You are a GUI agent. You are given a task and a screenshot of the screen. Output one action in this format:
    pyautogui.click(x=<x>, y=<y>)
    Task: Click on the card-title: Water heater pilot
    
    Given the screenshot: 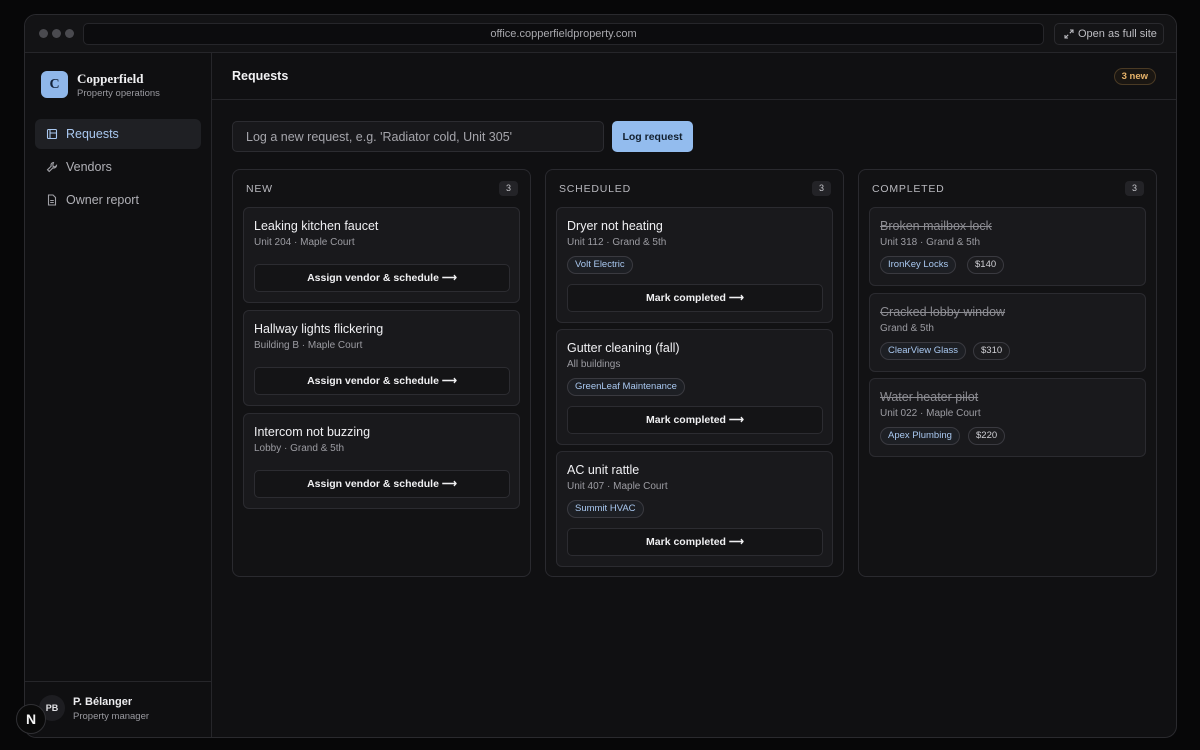 What is the action you would take?
    pyautogui.click(x=929, y=397)
    